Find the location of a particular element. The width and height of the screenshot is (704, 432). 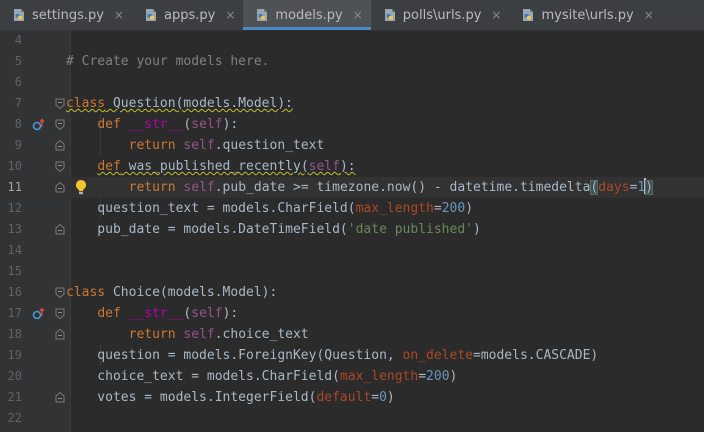

code-text: return self.choice_text is located at coordinates (187, 334).